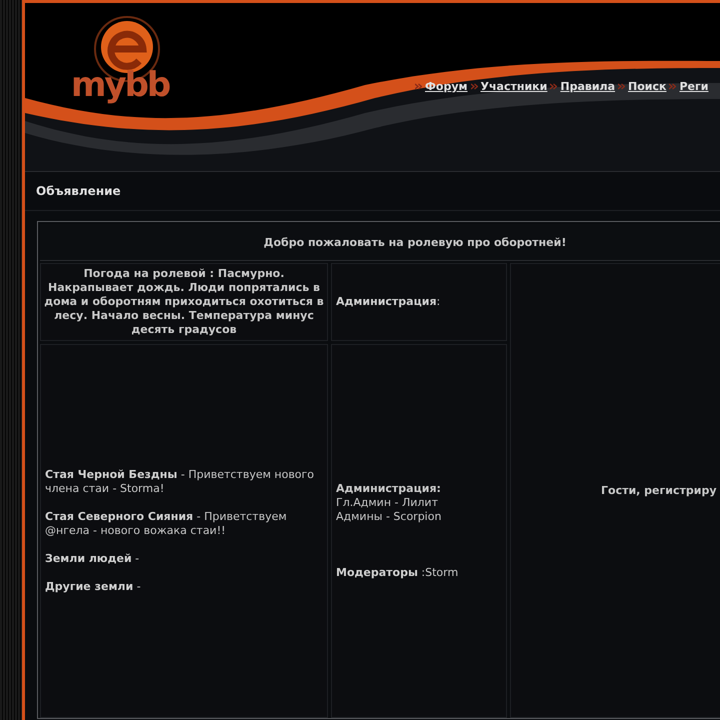  Describe the element at coordinates (389, 489) in the screenshot. I see `staff-heading: Администрация:` at that location.